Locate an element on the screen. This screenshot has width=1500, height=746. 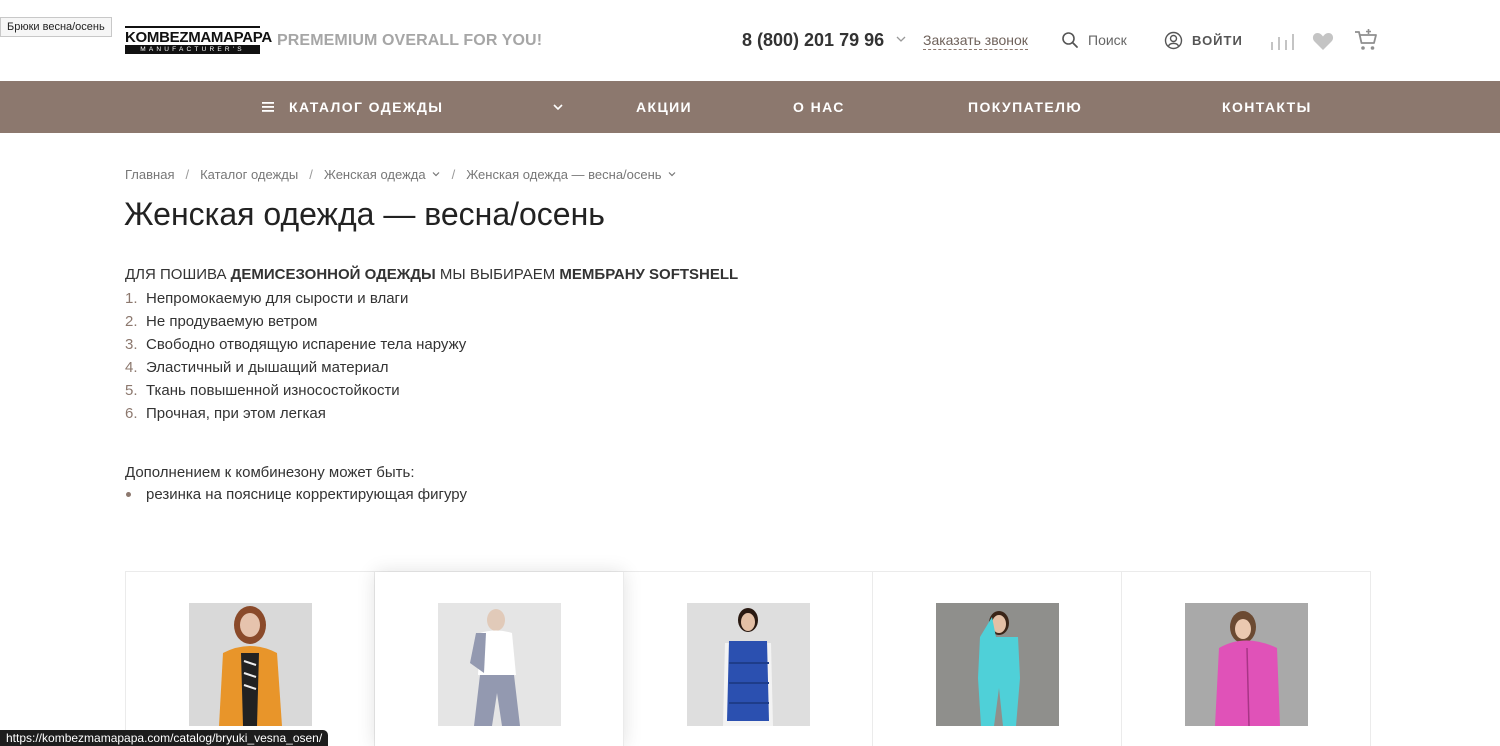
nav-catalog-label: КАТАЛОГ ОДЕЖДЫ is located at coordinates (366, 107).